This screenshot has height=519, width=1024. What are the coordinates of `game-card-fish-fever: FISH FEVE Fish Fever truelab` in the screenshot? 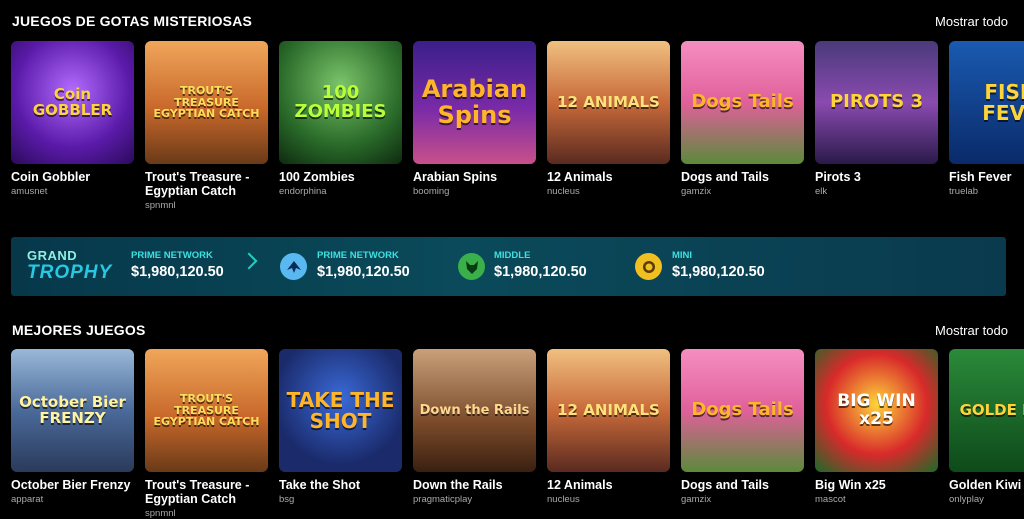 It's located at (986, 126).